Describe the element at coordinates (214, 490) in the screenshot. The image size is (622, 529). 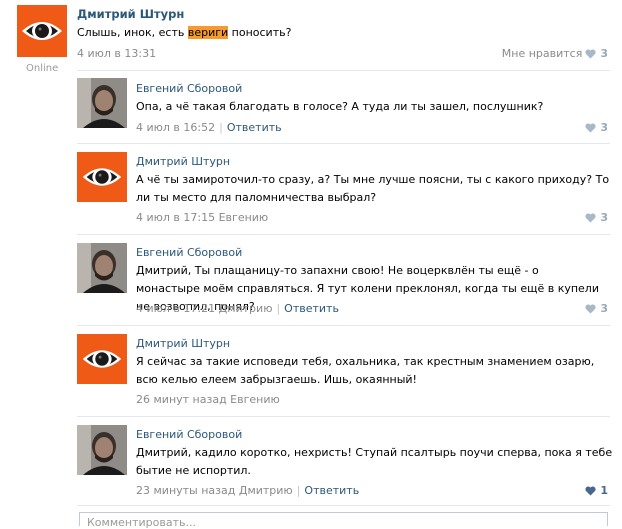
I see `comment-date: 23 минуты назад Дмитрию` at that location.